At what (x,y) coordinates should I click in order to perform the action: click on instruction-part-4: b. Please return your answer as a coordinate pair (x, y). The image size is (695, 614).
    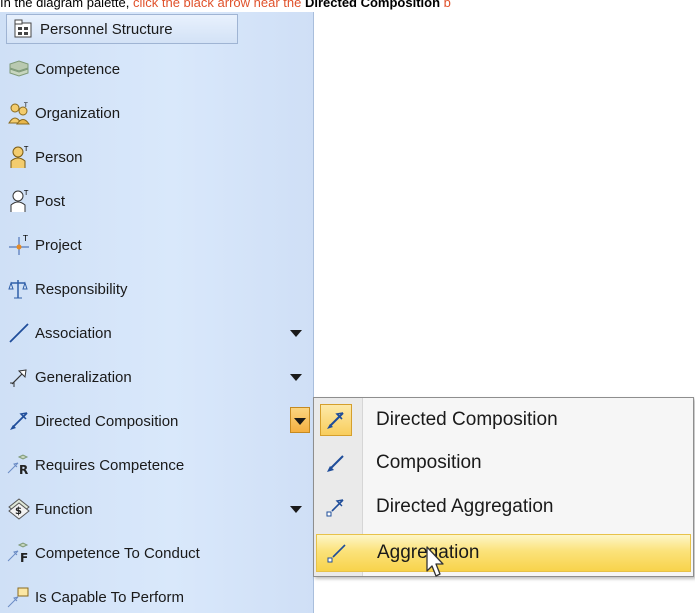
    Looking at the image, I should click on (447, 5).